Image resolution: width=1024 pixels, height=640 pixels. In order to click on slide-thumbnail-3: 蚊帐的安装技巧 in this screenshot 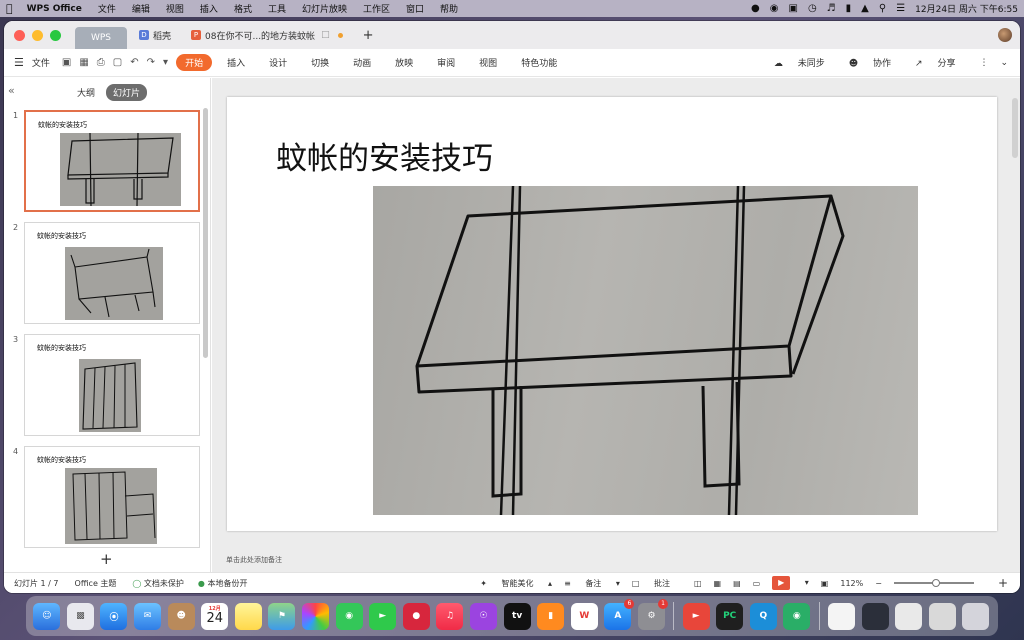, I will do `click(112, 385)`.